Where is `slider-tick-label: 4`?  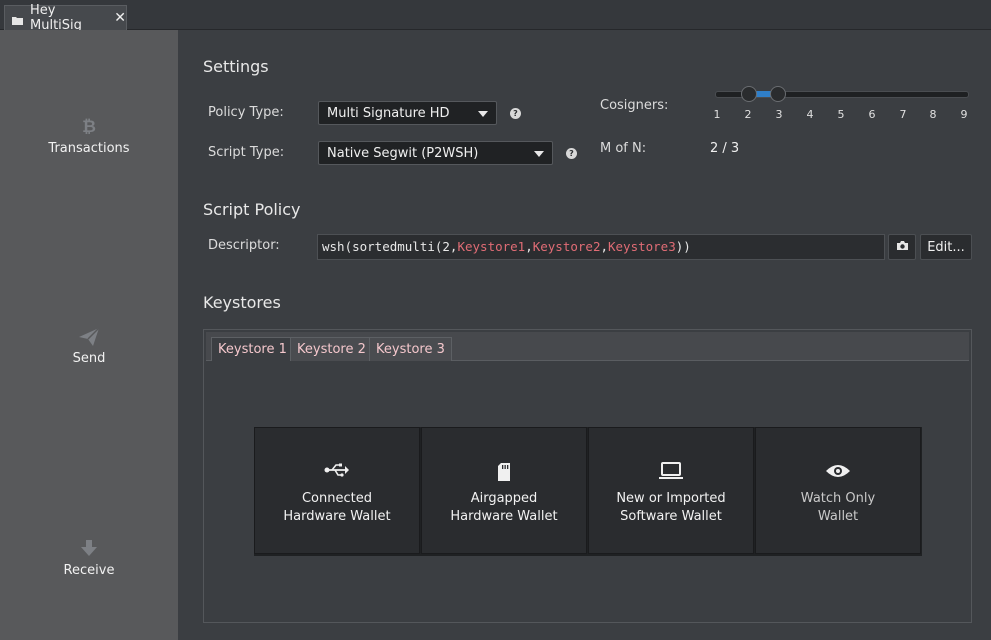
slider-tick-label: 4 is located at coordinates (810, 114).